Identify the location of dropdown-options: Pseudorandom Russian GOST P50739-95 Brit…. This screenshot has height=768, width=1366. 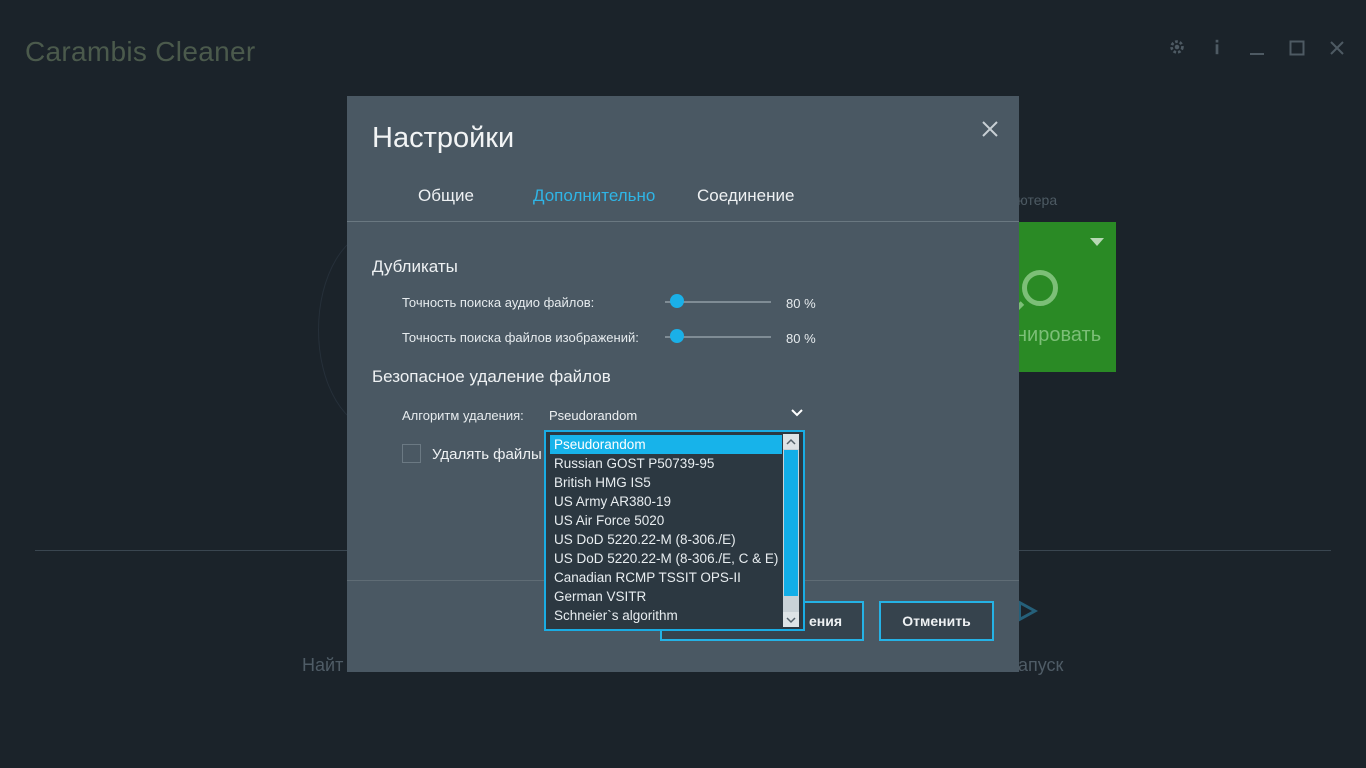
(666, 530).